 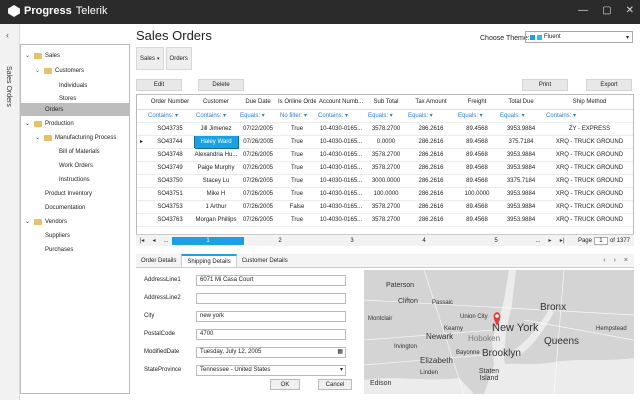 I want to click on table-cell: 0.0000, so click(x=386, y=142).